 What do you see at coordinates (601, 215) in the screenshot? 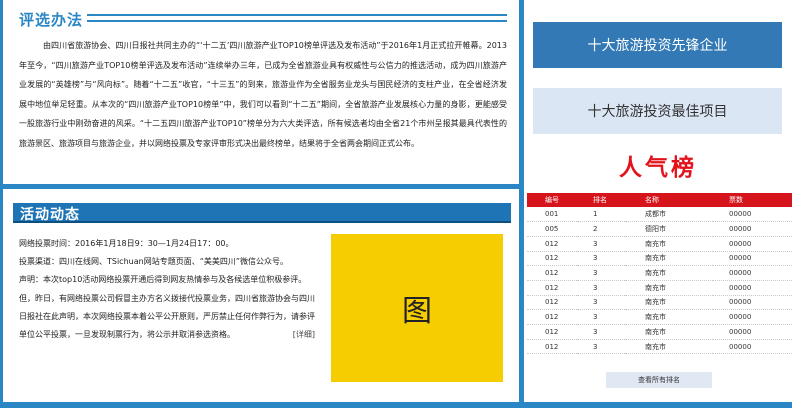
I see `cell-rank: 1` at bounding box center [601, 215].